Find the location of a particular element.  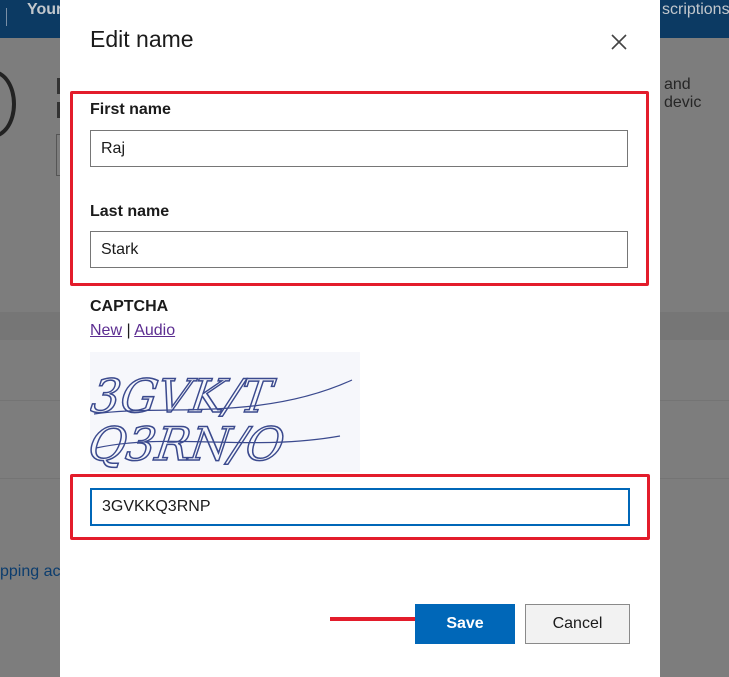

last-name-input is located at coordinates (359, 249).